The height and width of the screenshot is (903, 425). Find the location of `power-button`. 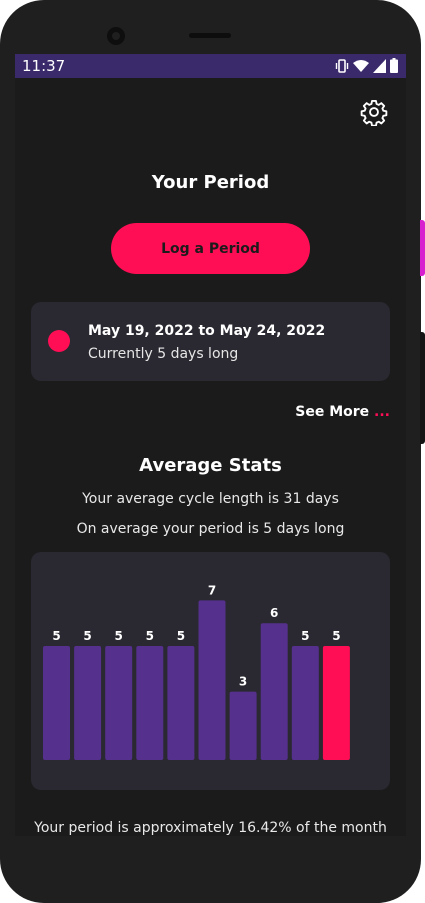

power-button is located at coordinates (422, 248).